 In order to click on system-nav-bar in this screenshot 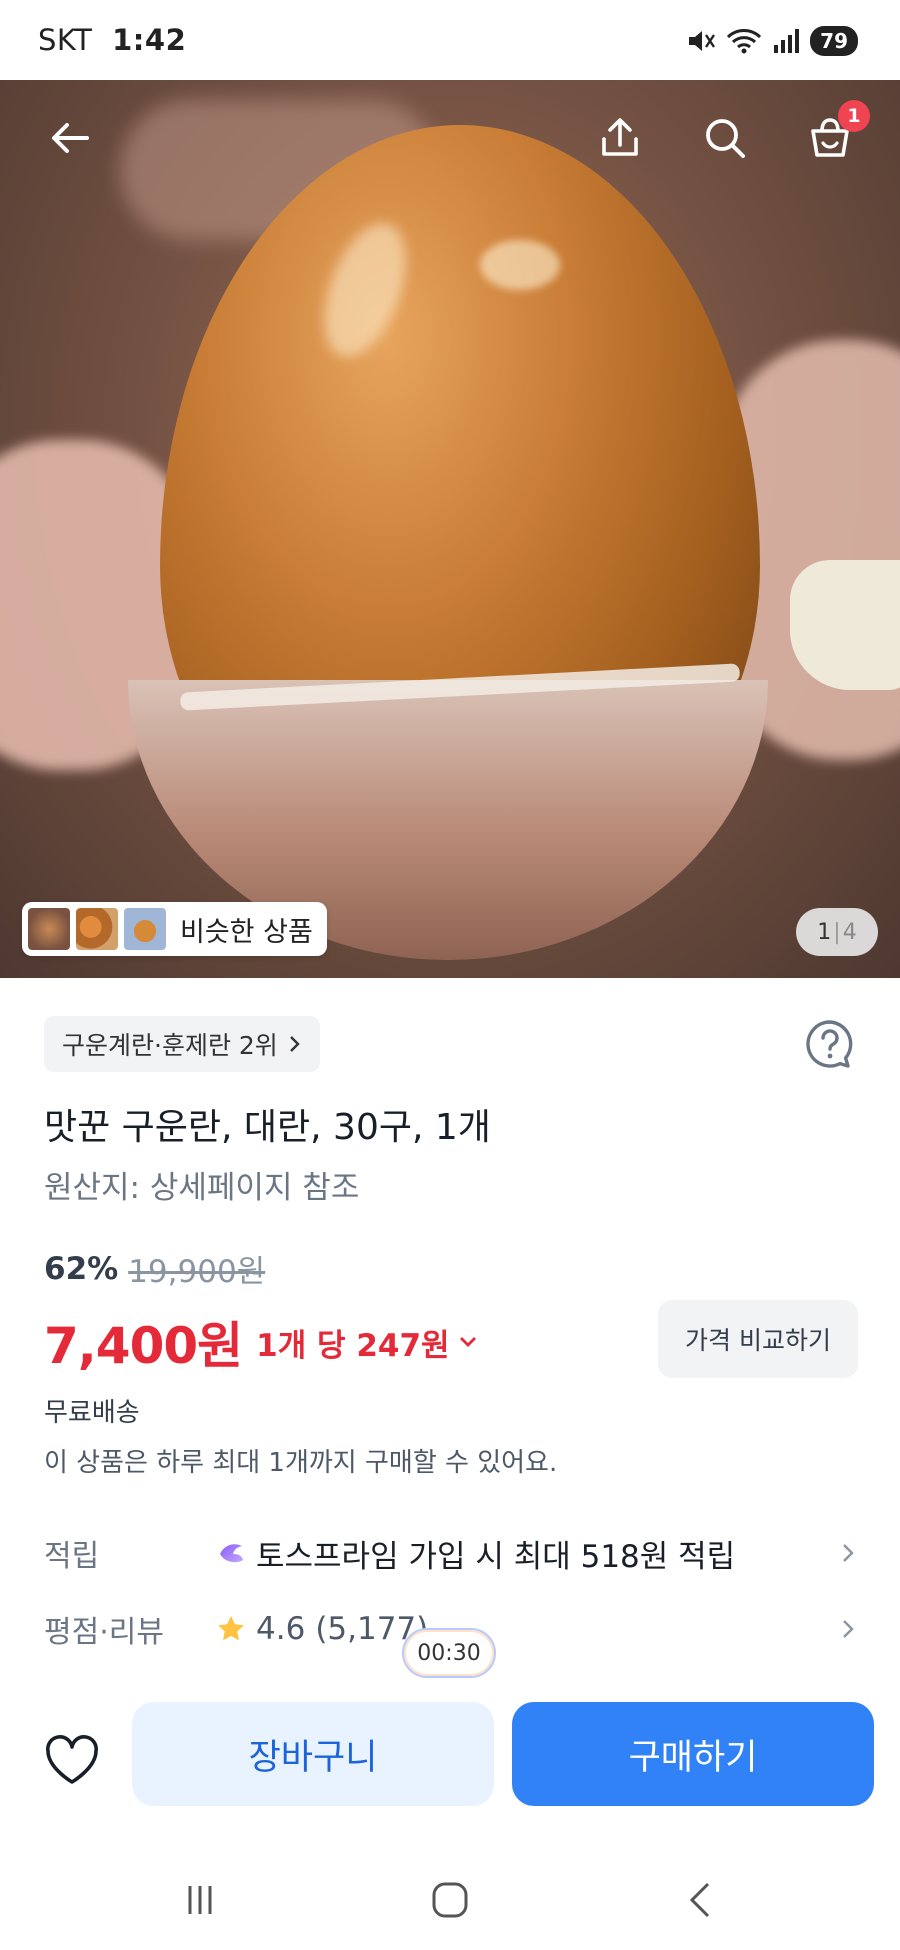, I will do `click(450, 1895)`.